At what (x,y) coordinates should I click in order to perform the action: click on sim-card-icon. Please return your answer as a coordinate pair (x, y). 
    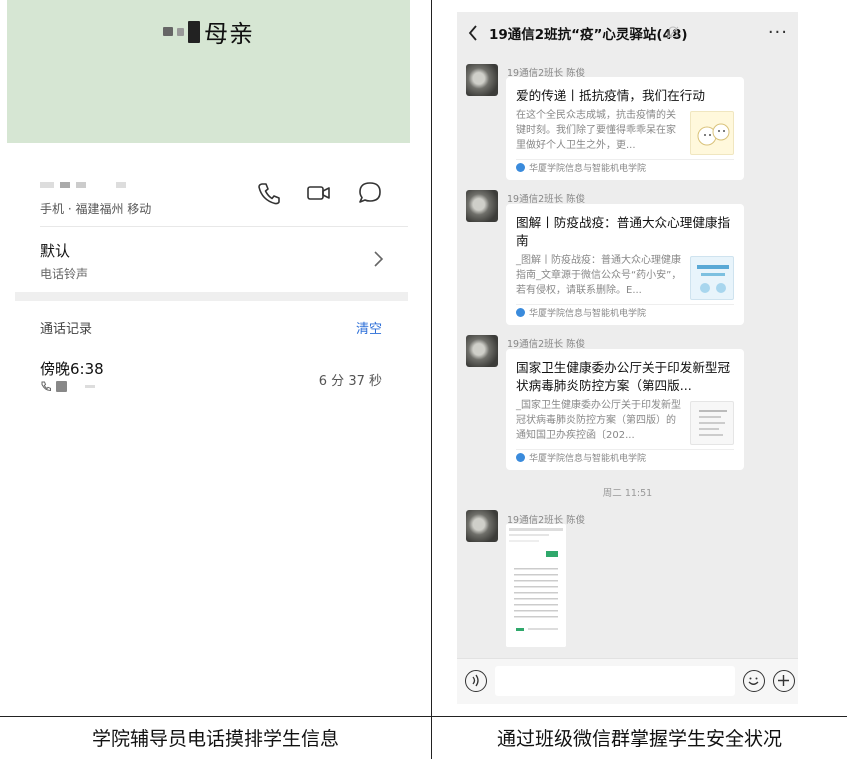
    Looking at the image, I should click on (61, 386).